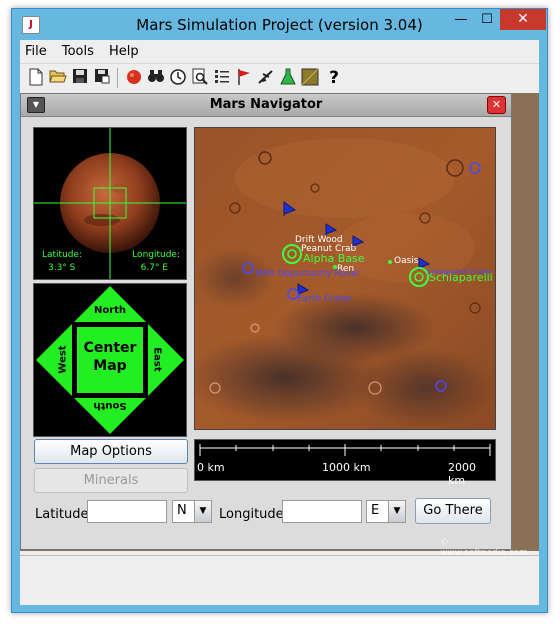  I want to click on maximize-button: ☐, so click(487, 19).